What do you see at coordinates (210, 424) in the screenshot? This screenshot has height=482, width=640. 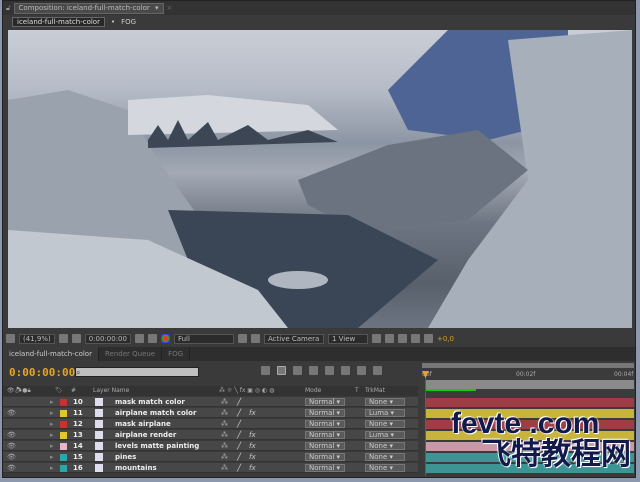 I see `layer-row: ▸ 12 mask airplane ⁂ ╱ Normal ▾ None ▾` at bounding box center [210, 424].